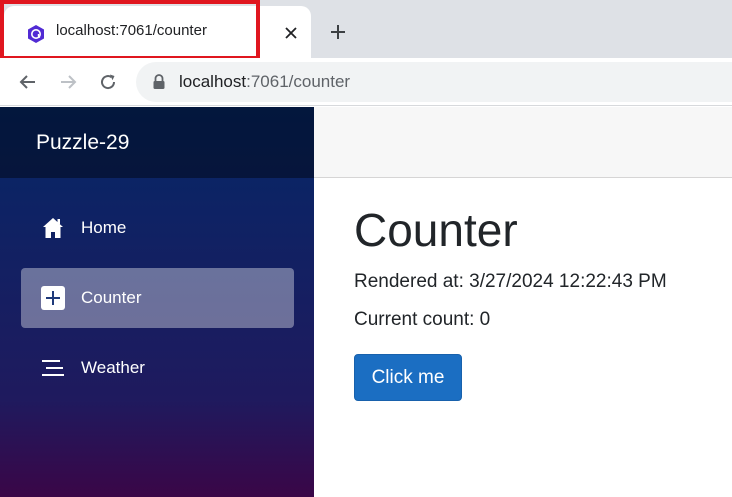 This screenshot has width=732, height=497. What do you see at coordinates (157, 142) in the screenshot?
I see `brand-bar: Puzzle-29` at bounding box center [157, 142].